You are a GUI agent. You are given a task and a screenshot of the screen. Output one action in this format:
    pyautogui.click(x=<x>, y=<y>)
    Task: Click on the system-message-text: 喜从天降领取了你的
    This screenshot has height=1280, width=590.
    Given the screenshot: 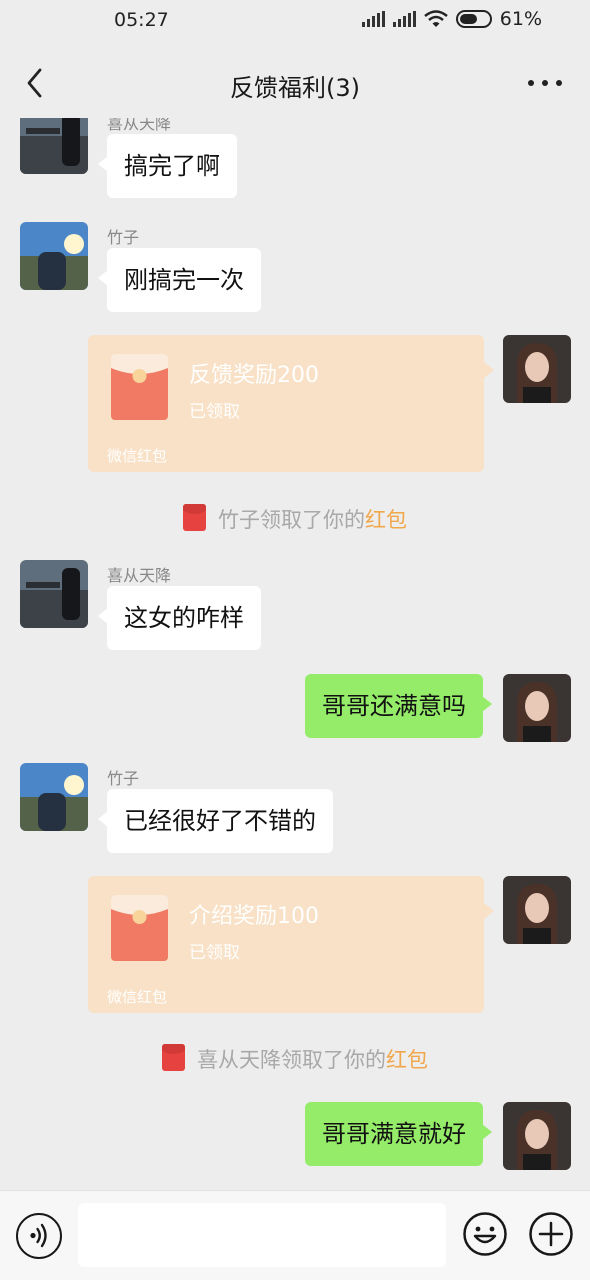 What is the action you would take?
    pyautogui.click(x=291, y=1060)
    